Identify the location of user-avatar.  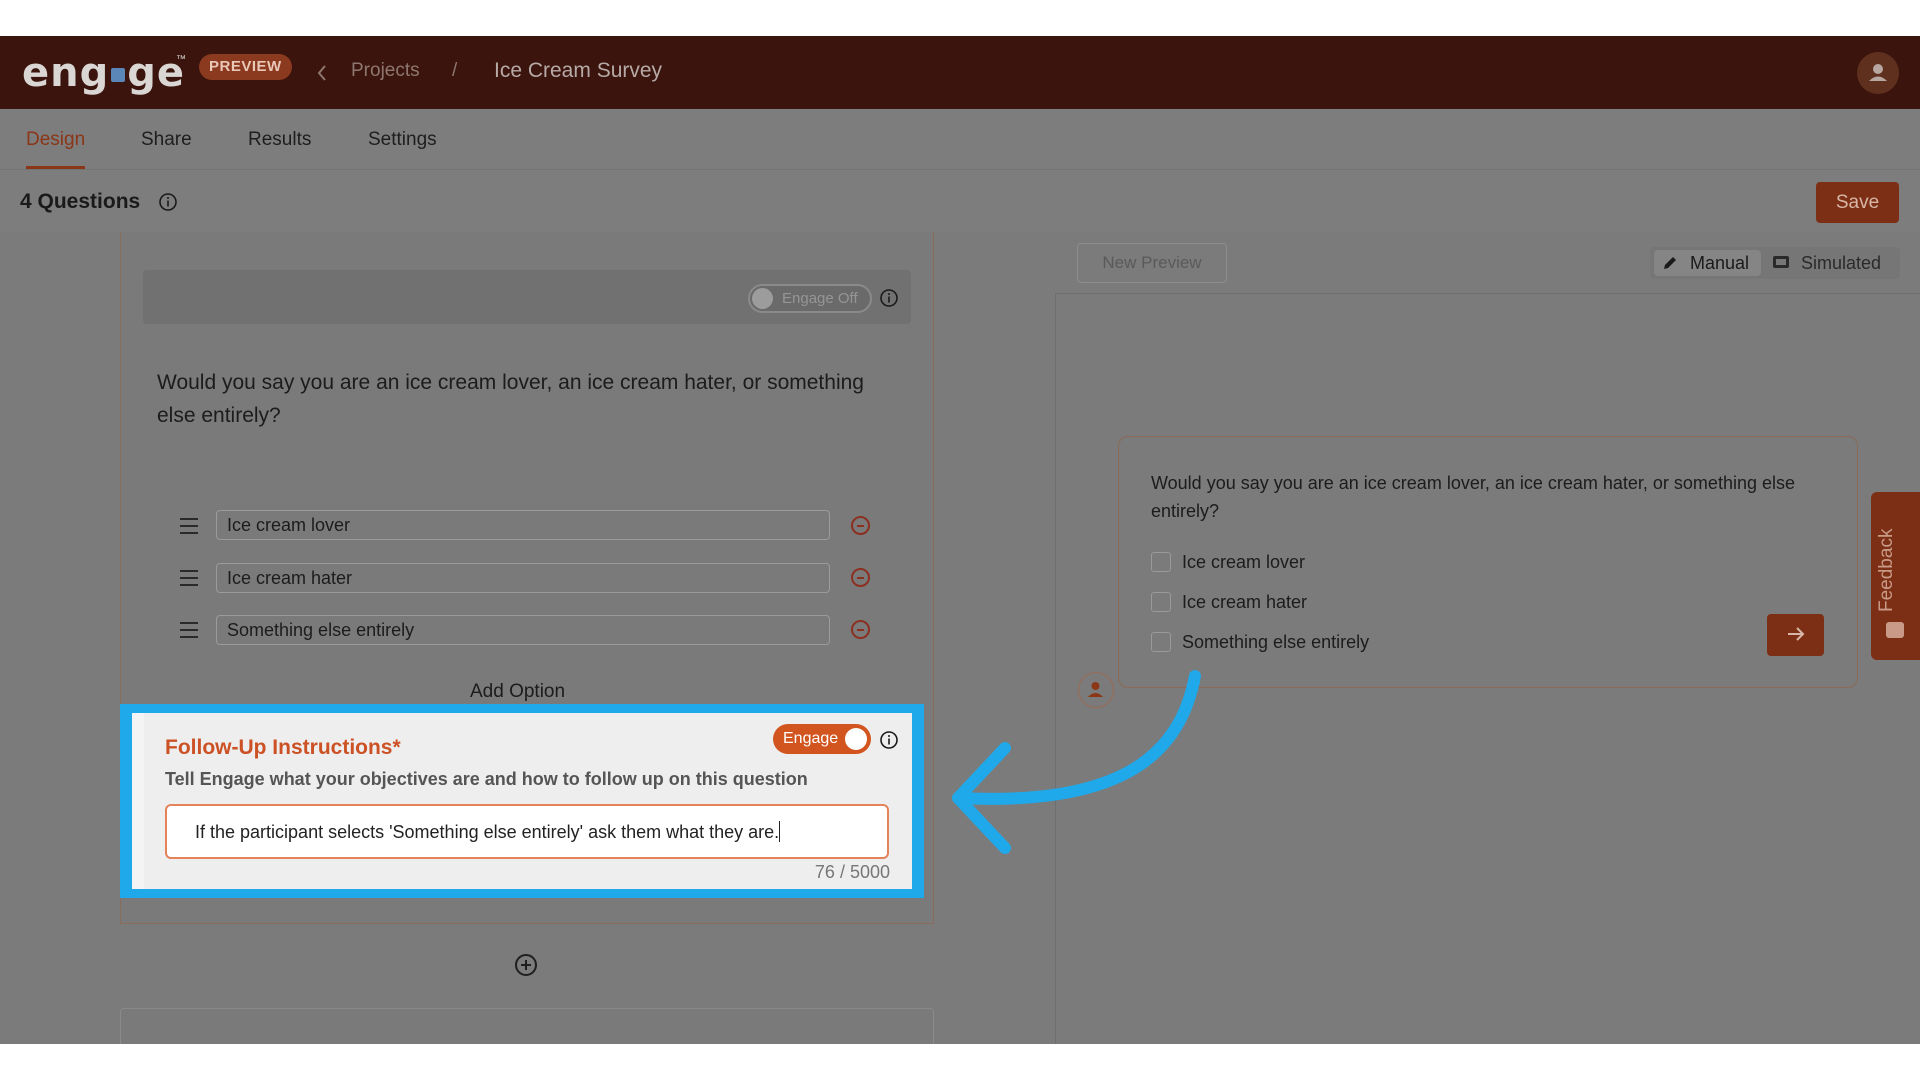
(1878, 73).